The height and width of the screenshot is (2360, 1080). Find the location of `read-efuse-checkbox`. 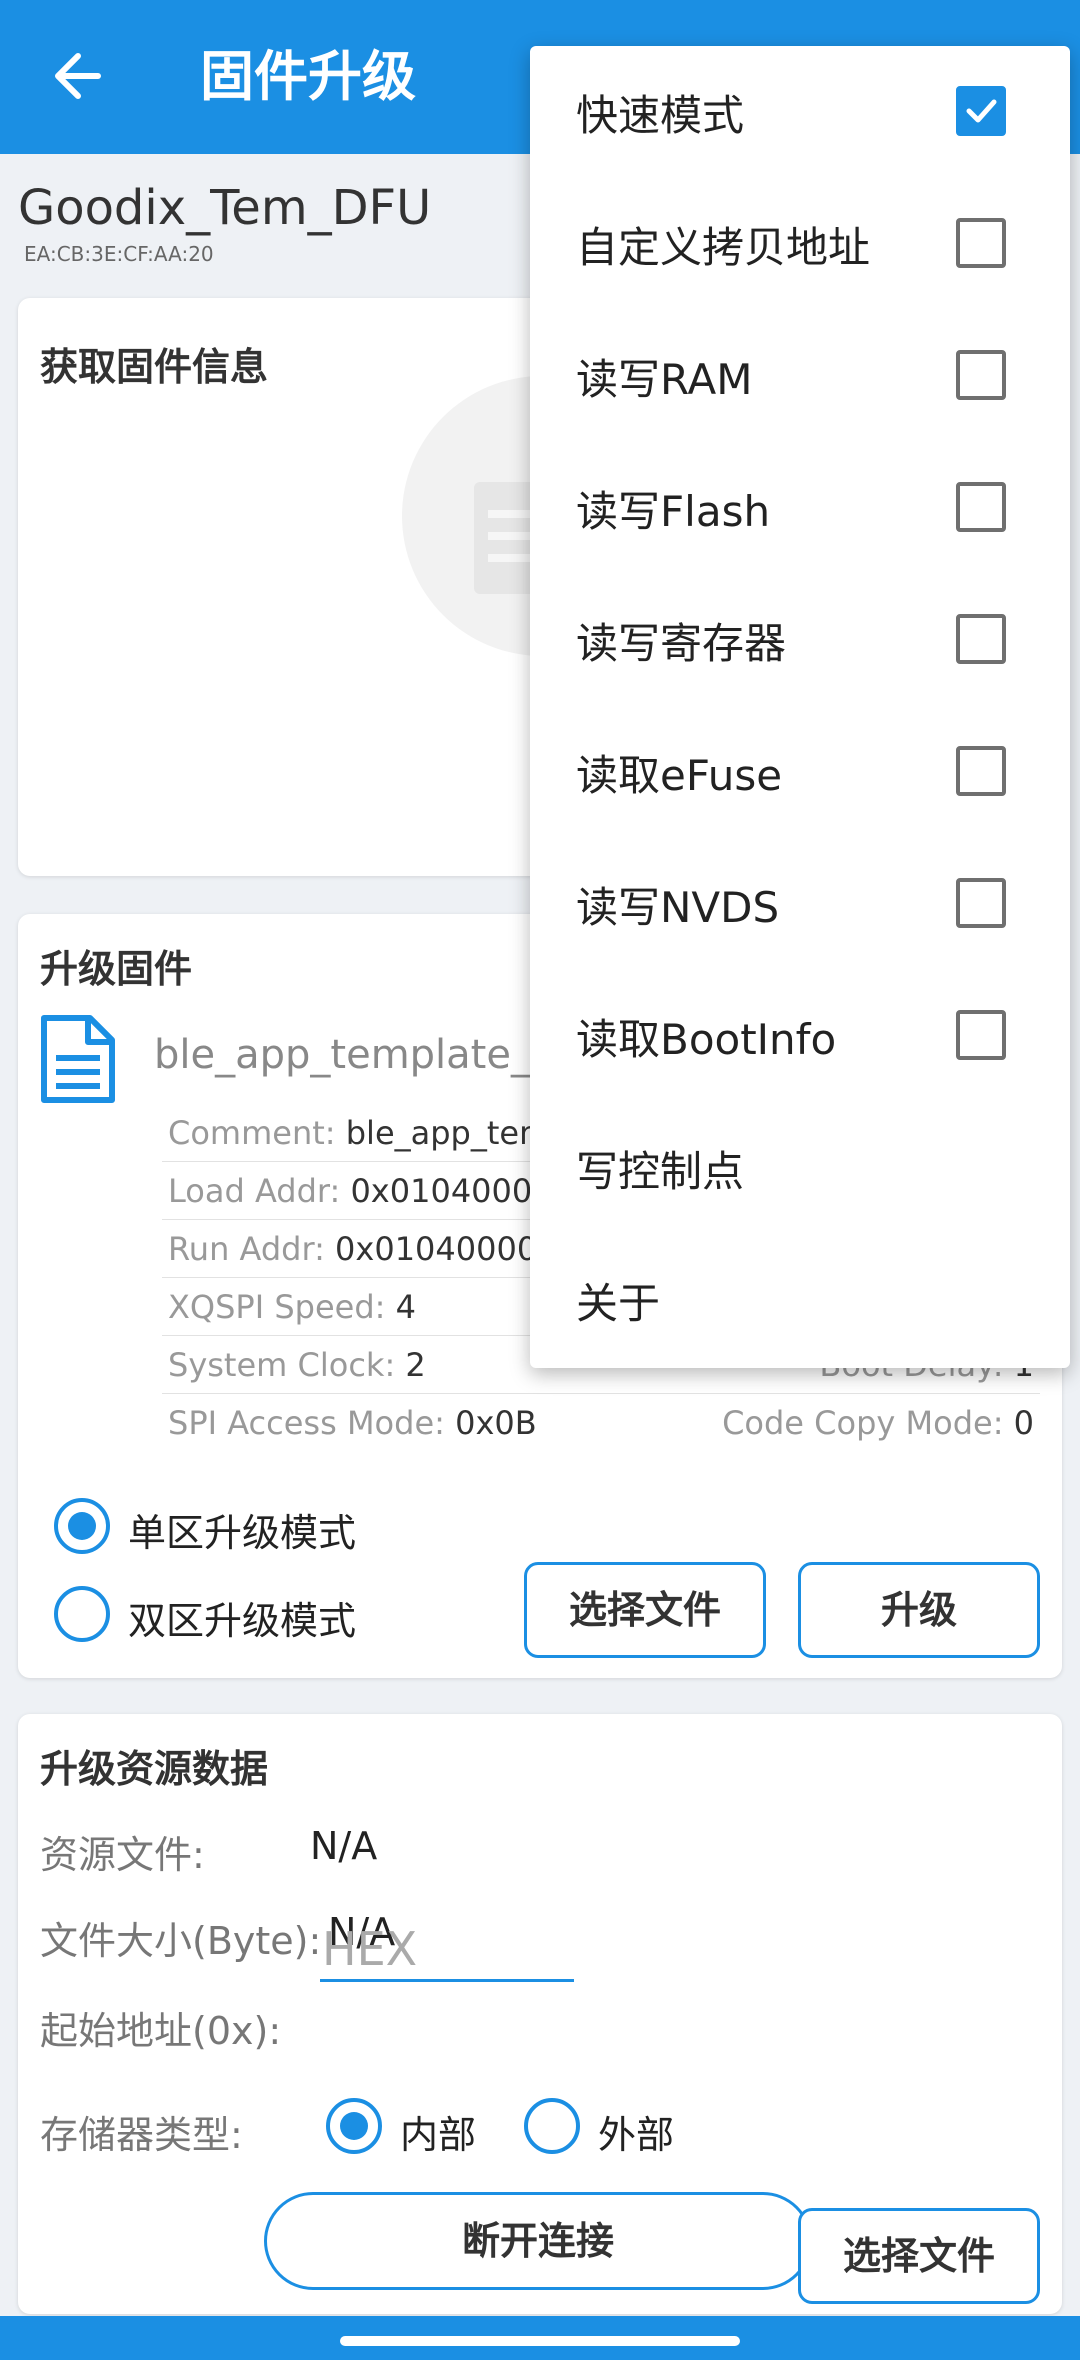

read-efuse-checkbox is located at coordinates (981, 771).